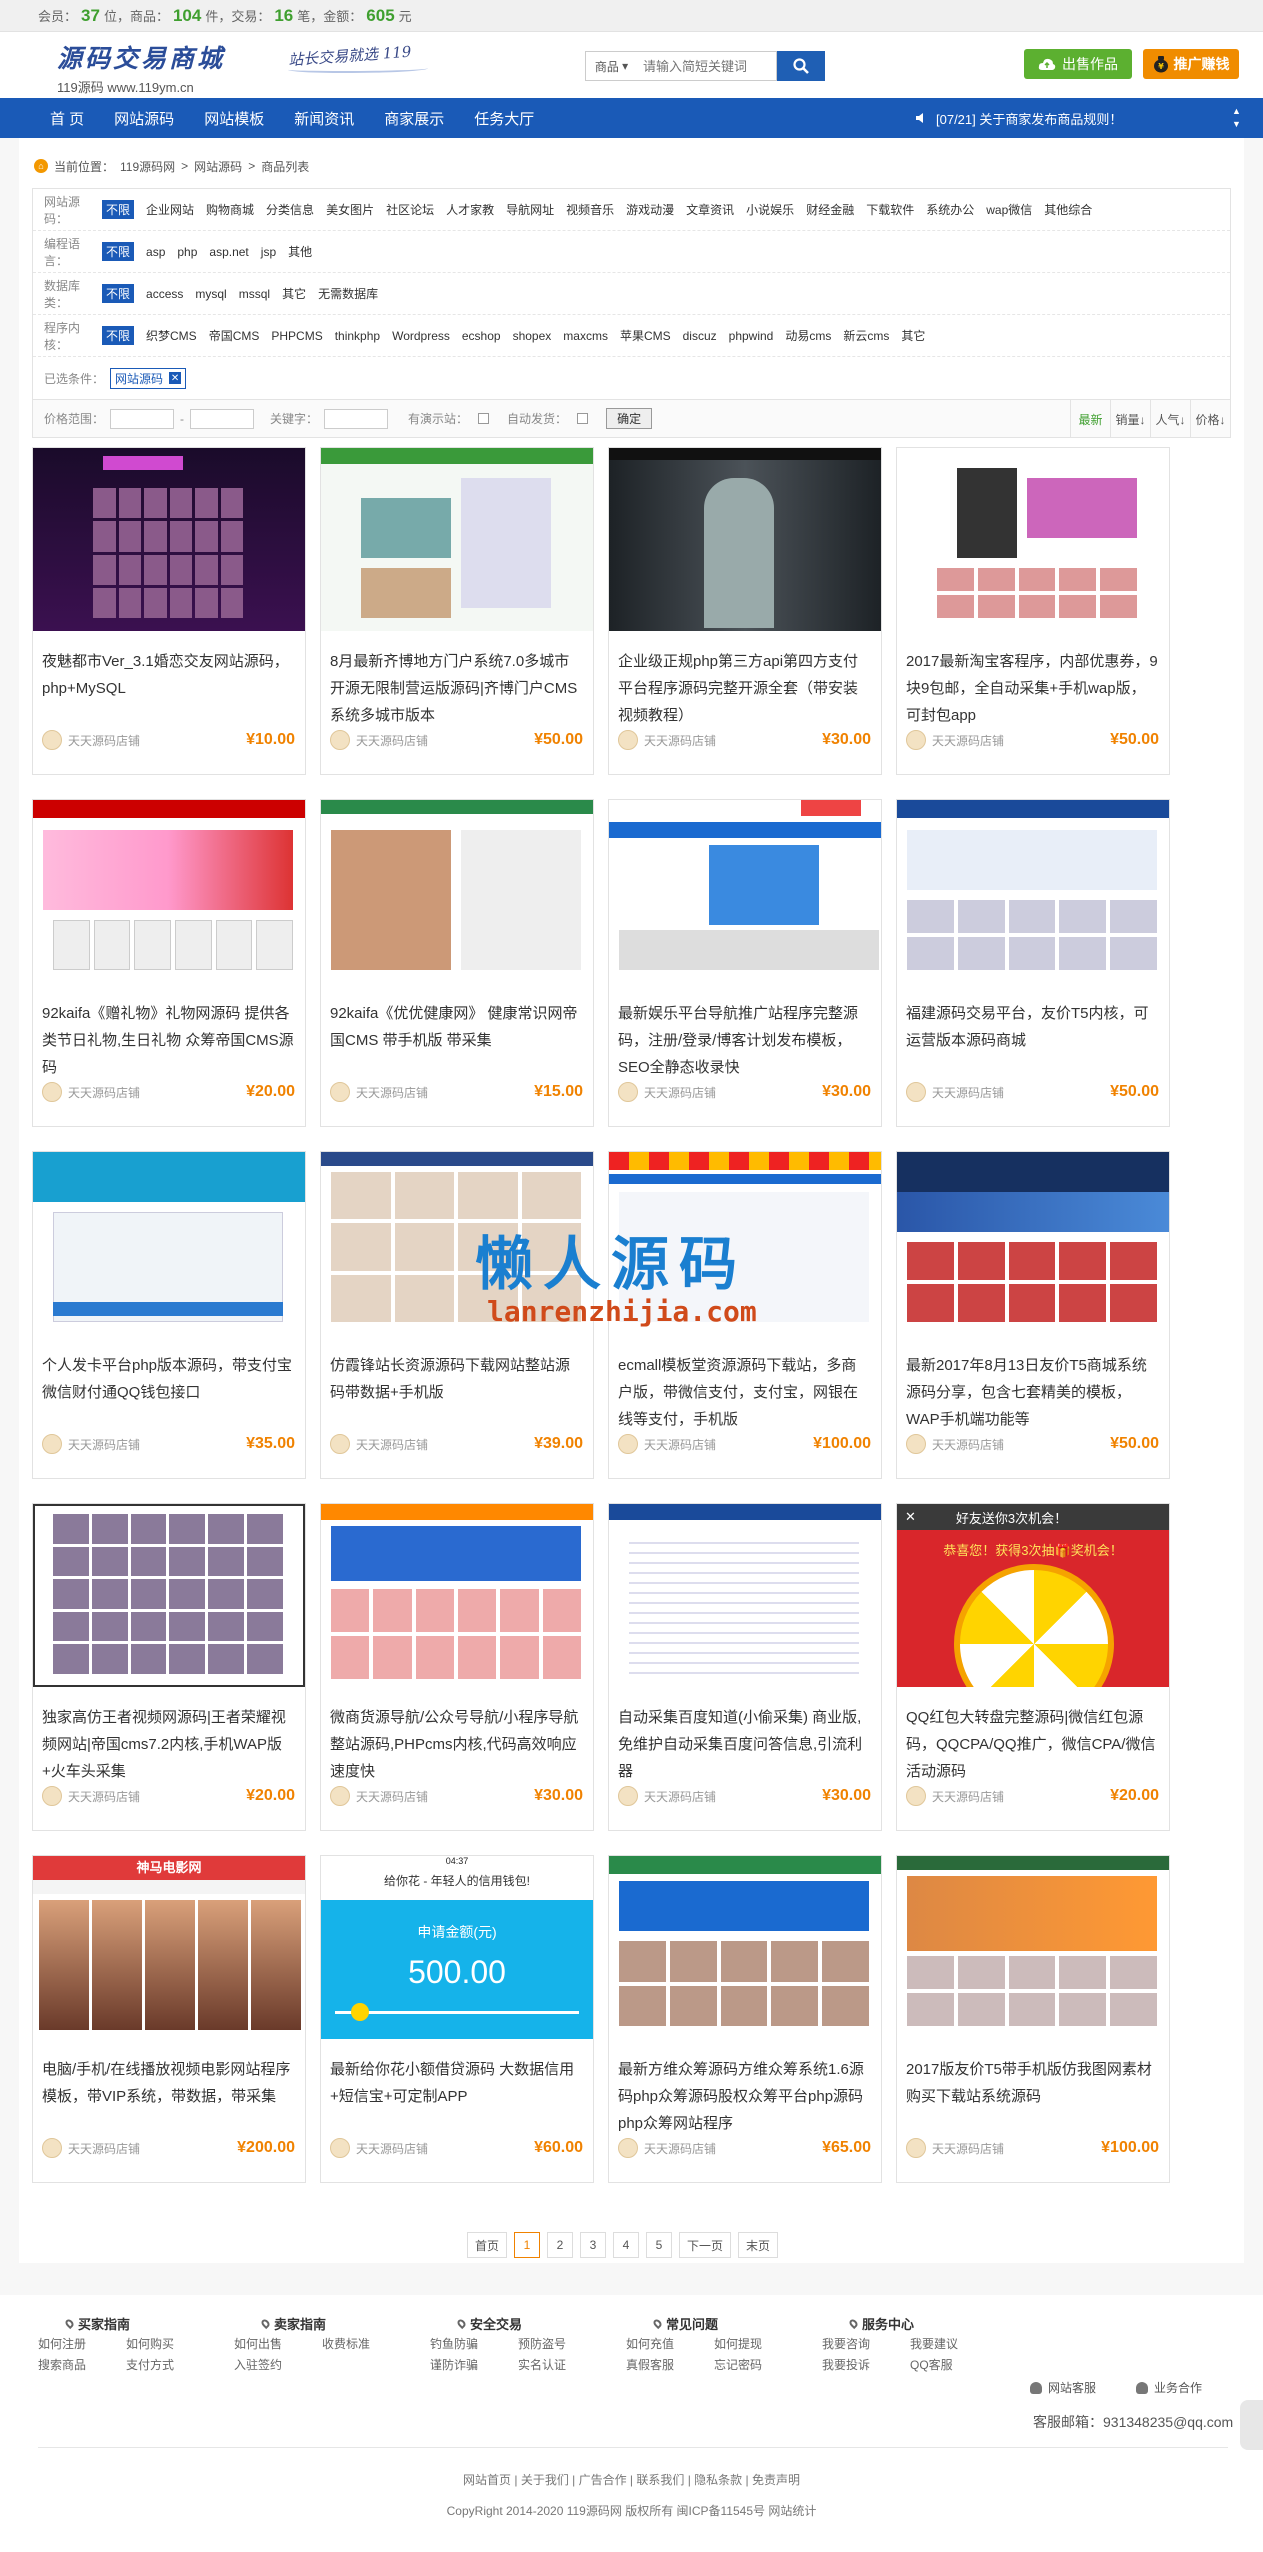 The width and height of the screenshot is (1263, 2552). What do you see at coordinates (222, 418) in the screenshot?
I see `price-max-input` at bounding box center [222, 418].